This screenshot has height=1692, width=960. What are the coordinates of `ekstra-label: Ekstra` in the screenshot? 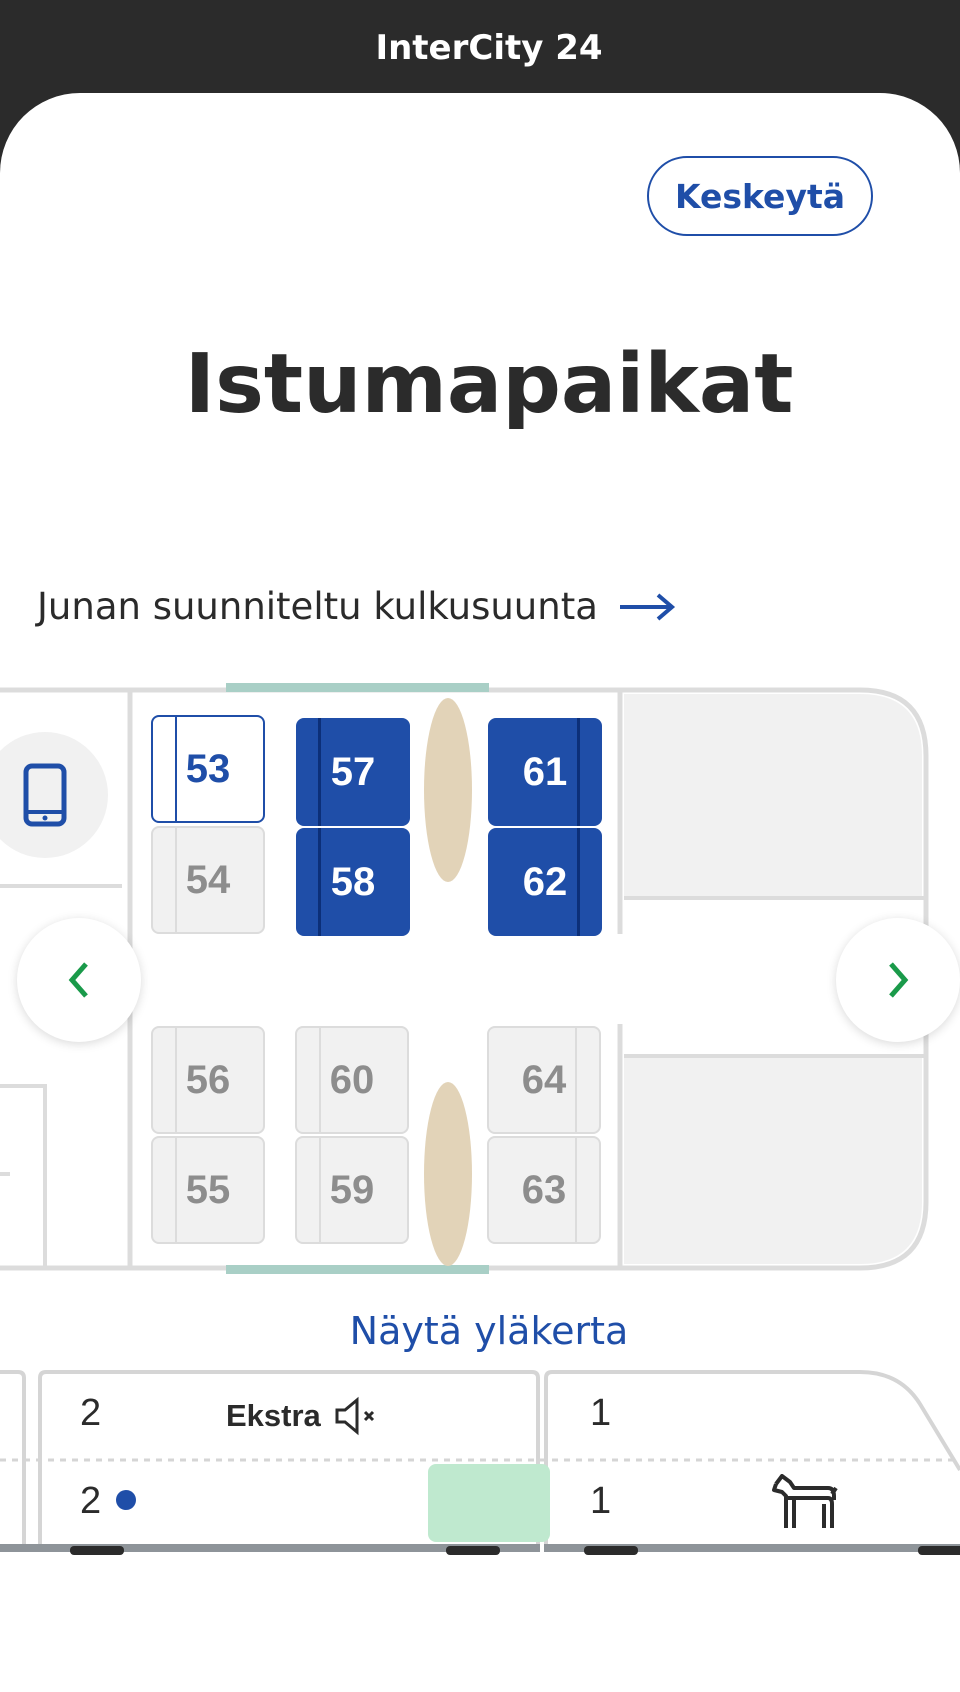 It's located at (306, 1416).